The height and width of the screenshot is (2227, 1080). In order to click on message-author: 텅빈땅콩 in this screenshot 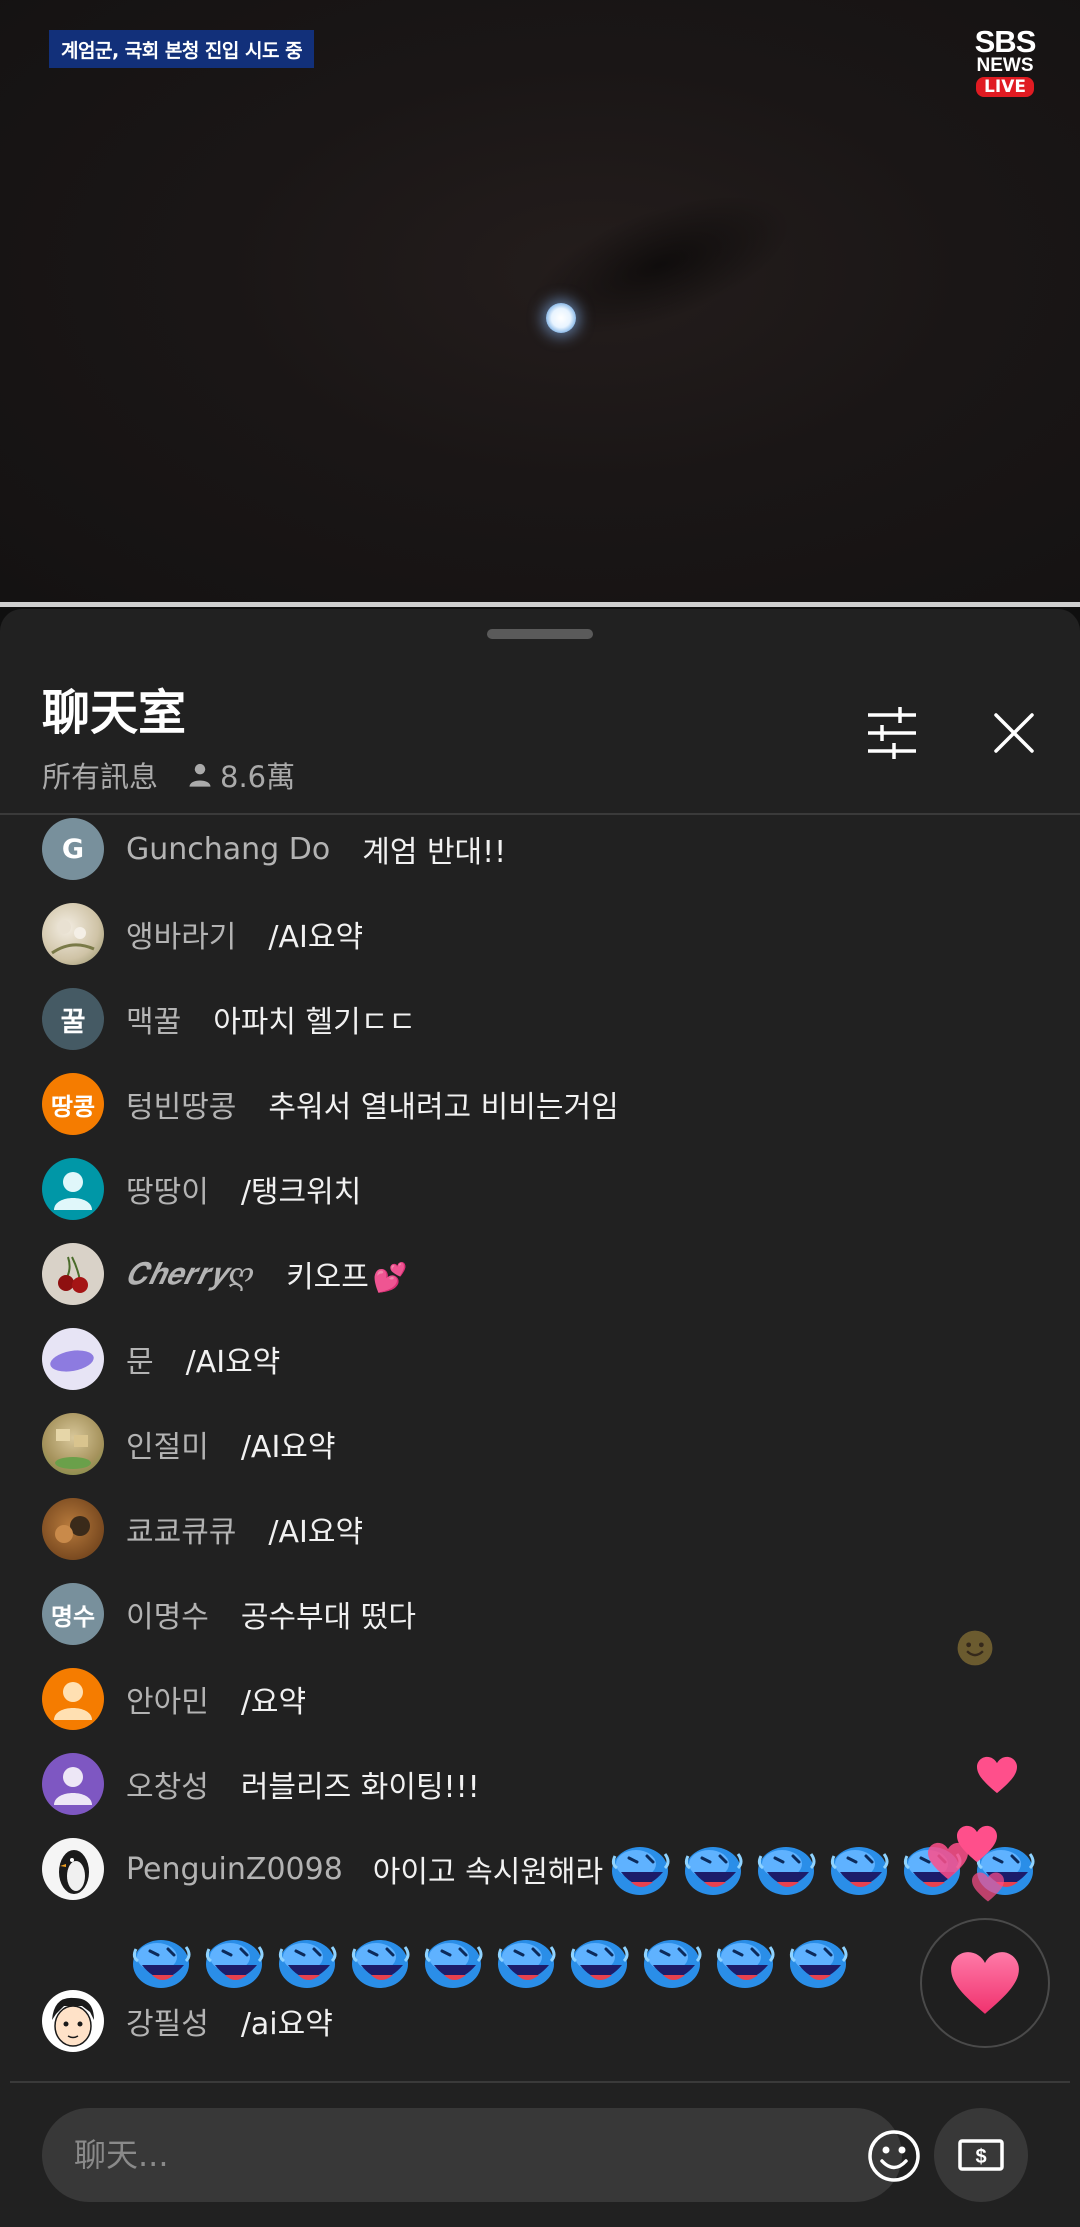, I will do `click(181, 1104)`.